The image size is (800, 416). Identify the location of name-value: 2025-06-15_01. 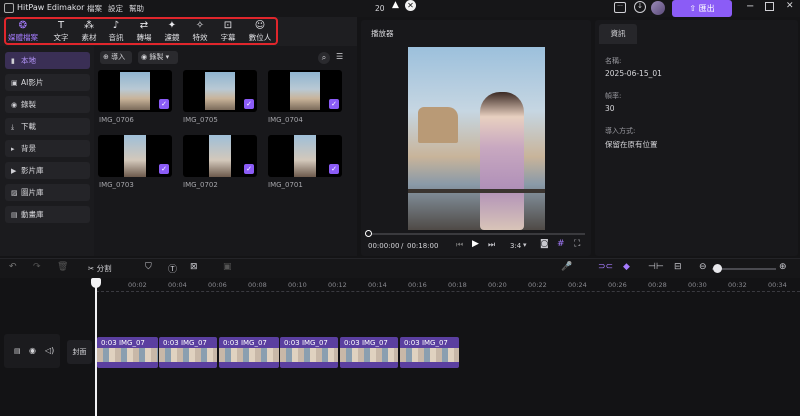
(633, 73).